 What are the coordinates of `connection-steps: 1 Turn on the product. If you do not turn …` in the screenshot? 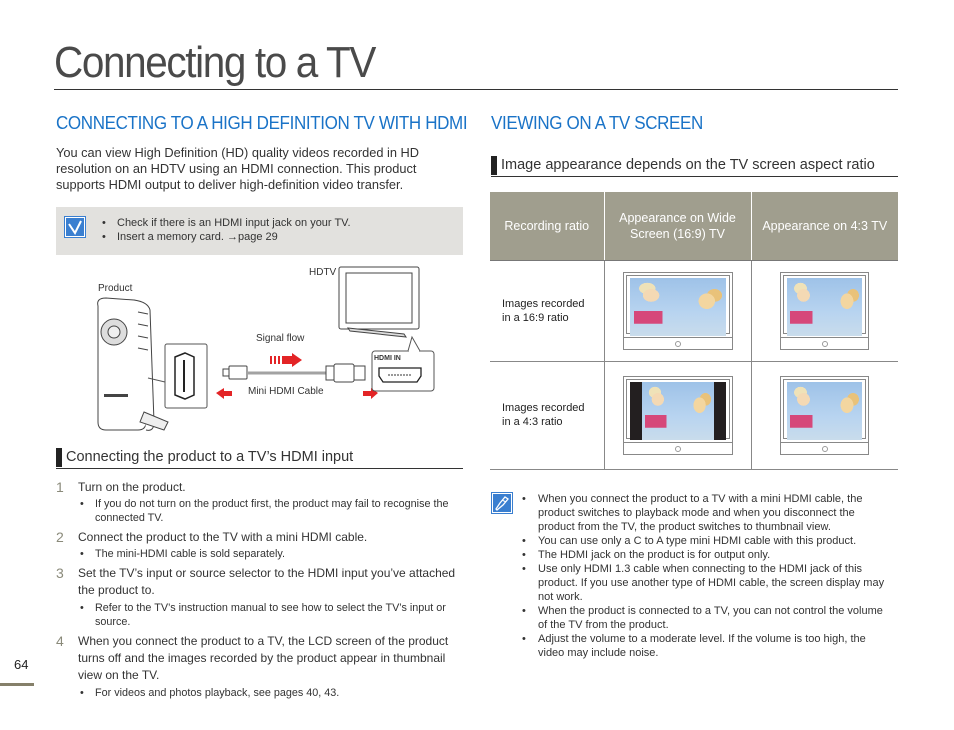 It's located at (261, 591).